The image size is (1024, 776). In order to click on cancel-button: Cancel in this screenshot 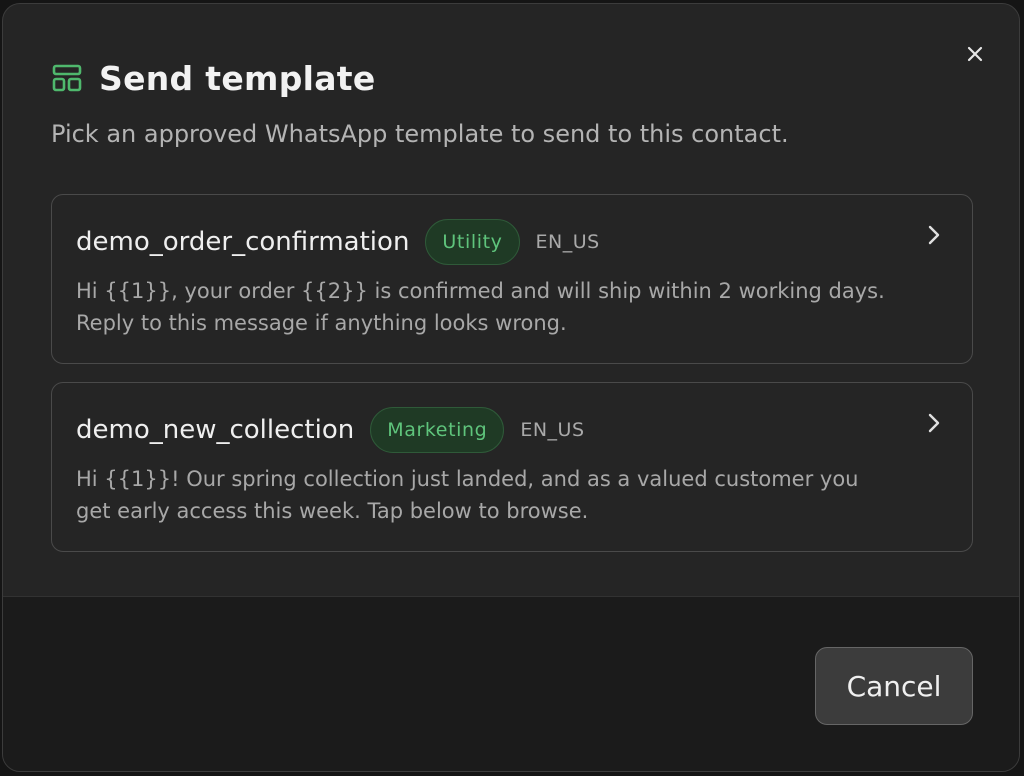, I will do `click(894, 686)`.